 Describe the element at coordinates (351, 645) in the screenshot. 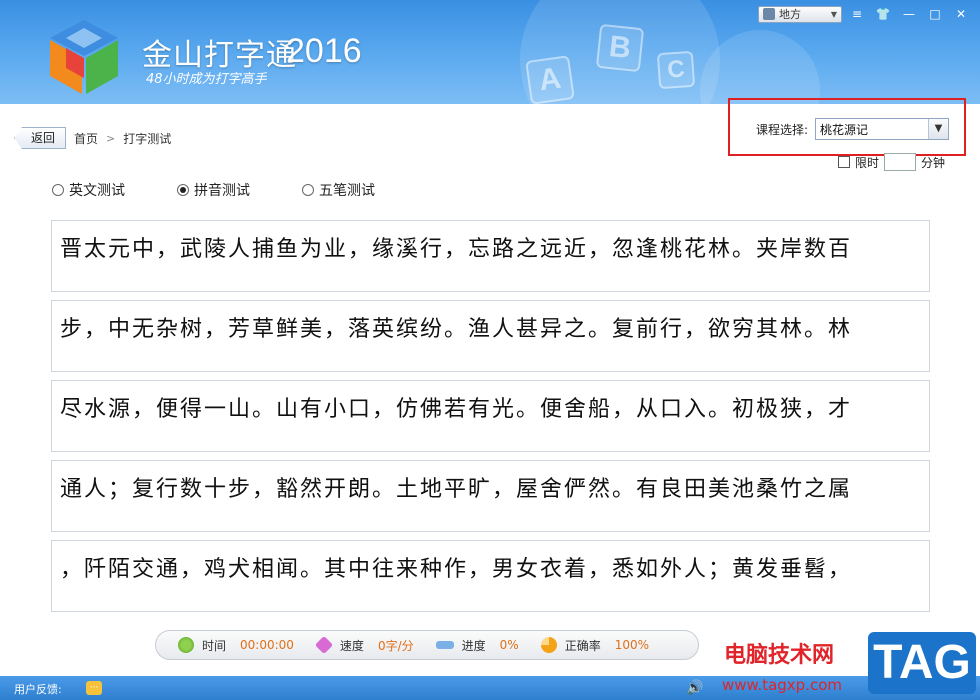

I see `stat-speed-label: 速度` at that location.